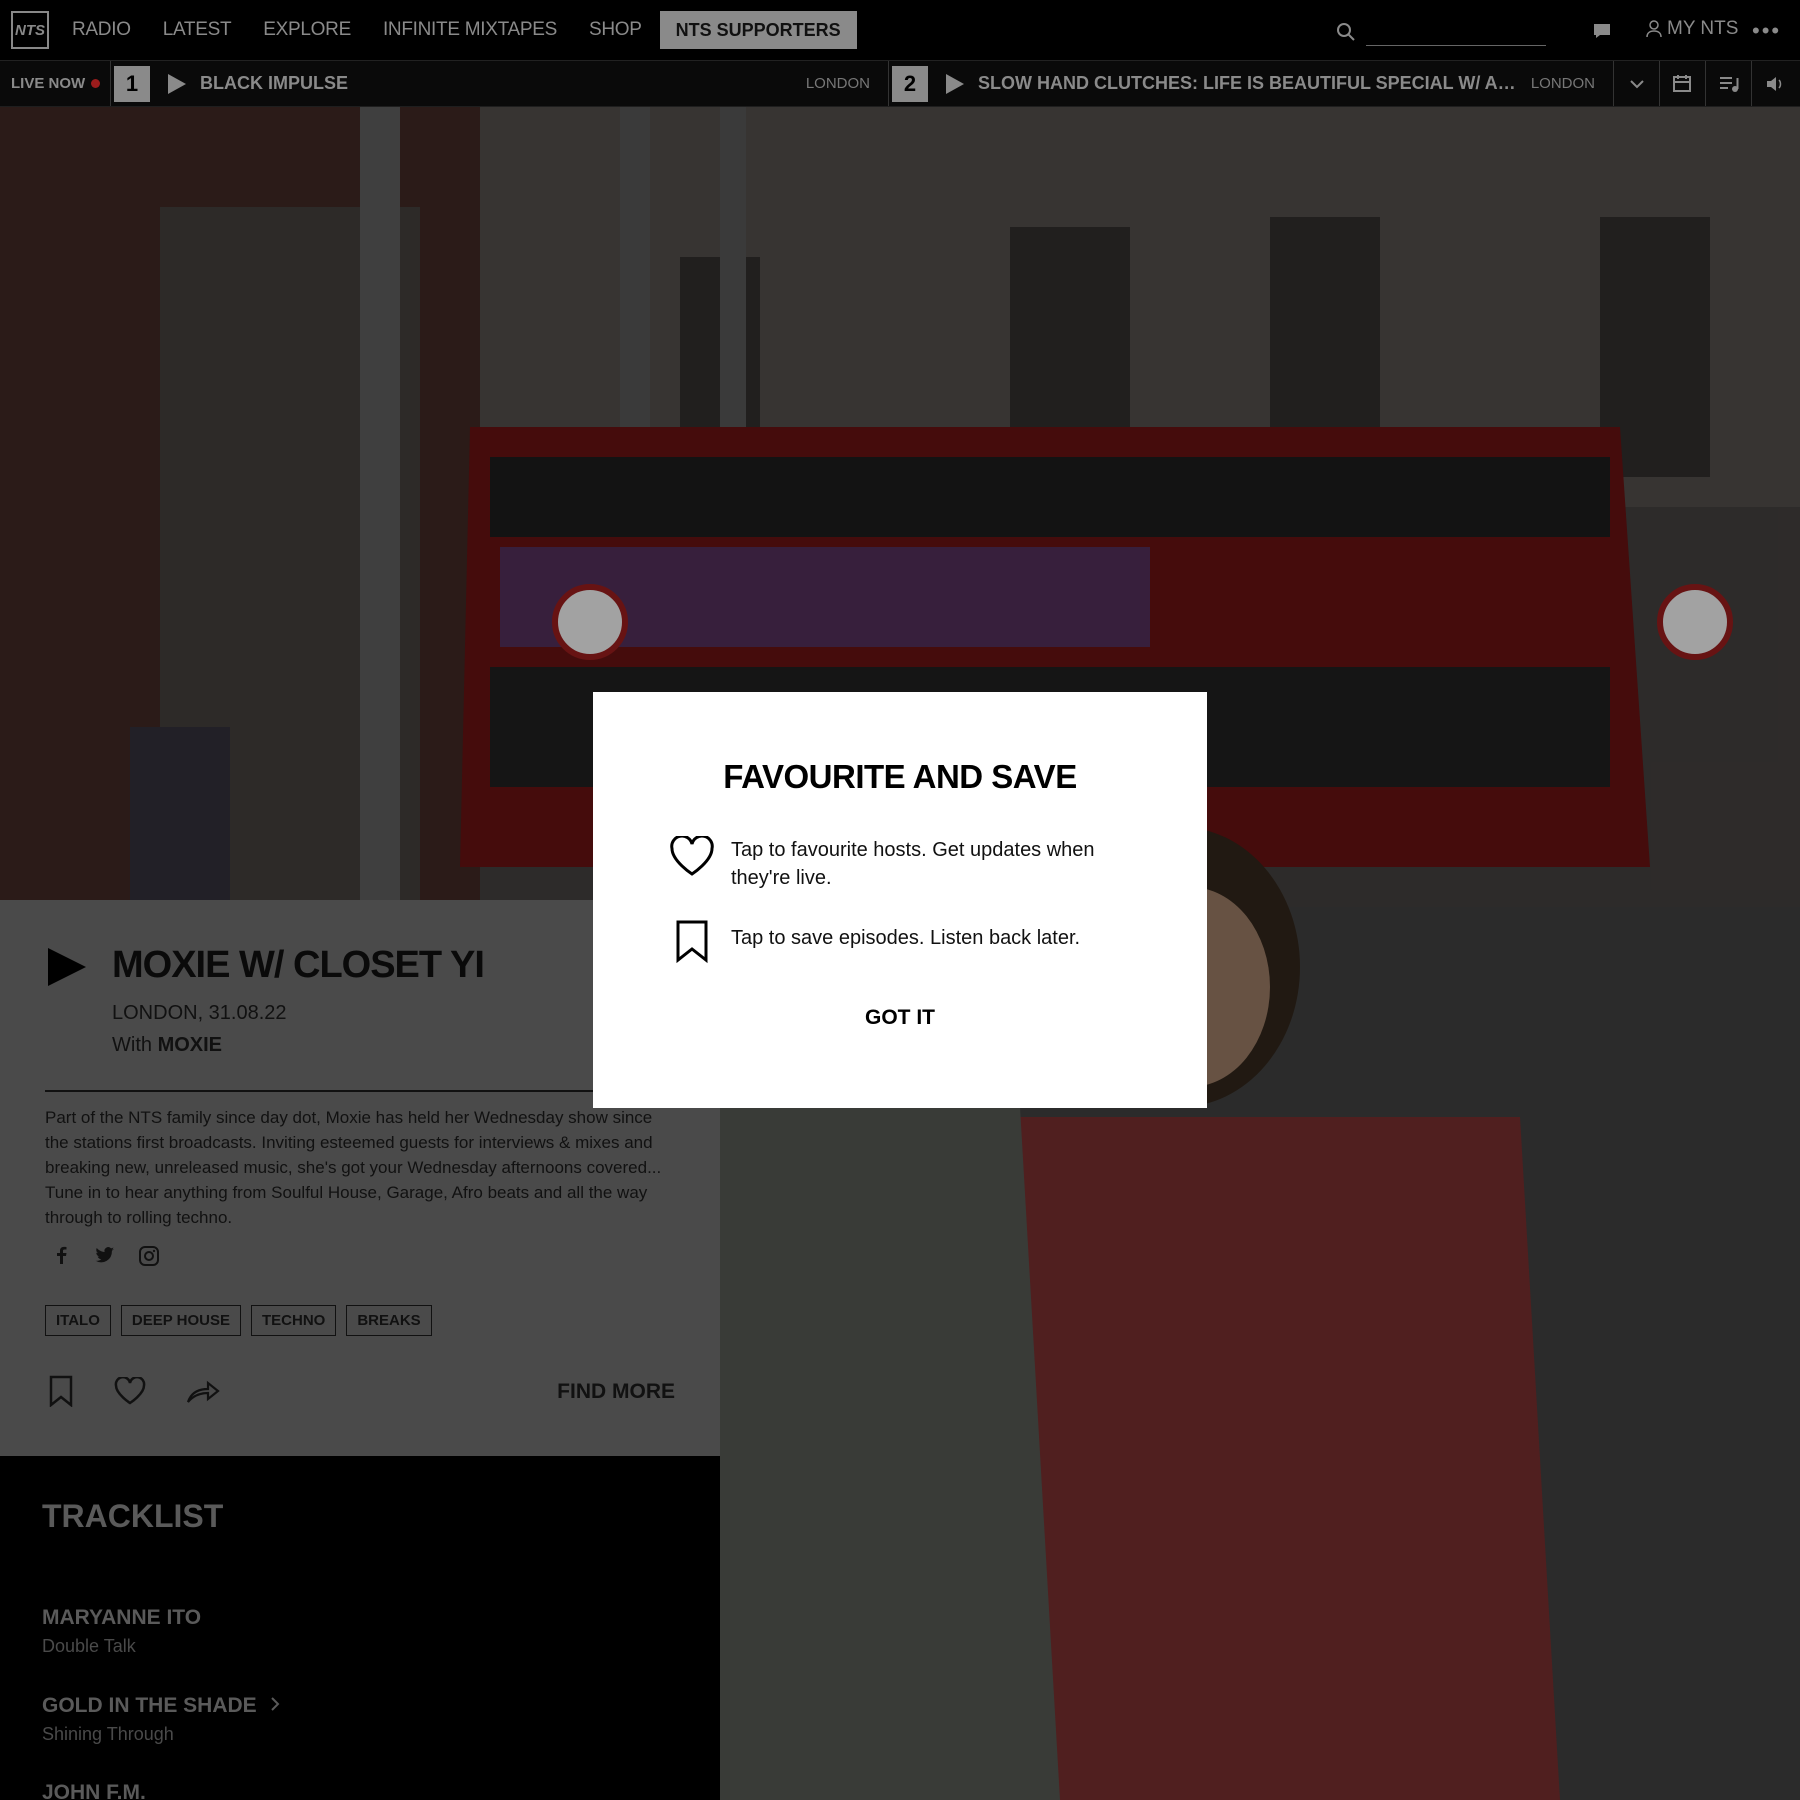 The height and width of the screenshot is (1800, 1800). I want to click on modal-title: FAVOURITE AND SAVE, so click(900, 776).